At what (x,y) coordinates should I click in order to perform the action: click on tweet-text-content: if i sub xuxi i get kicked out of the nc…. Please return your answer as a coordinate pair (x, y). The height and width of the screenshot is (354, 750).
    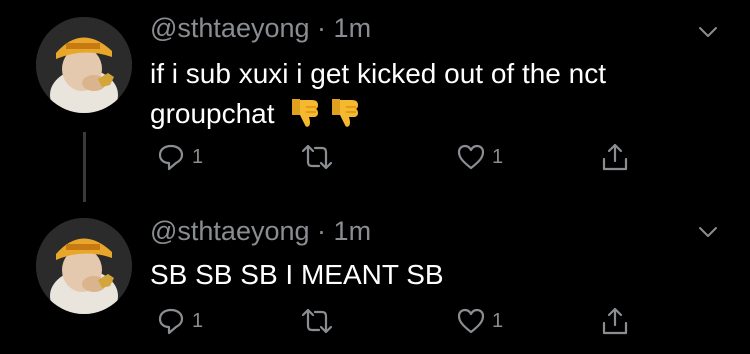
    Looking at the image, I should click on (378, 93).